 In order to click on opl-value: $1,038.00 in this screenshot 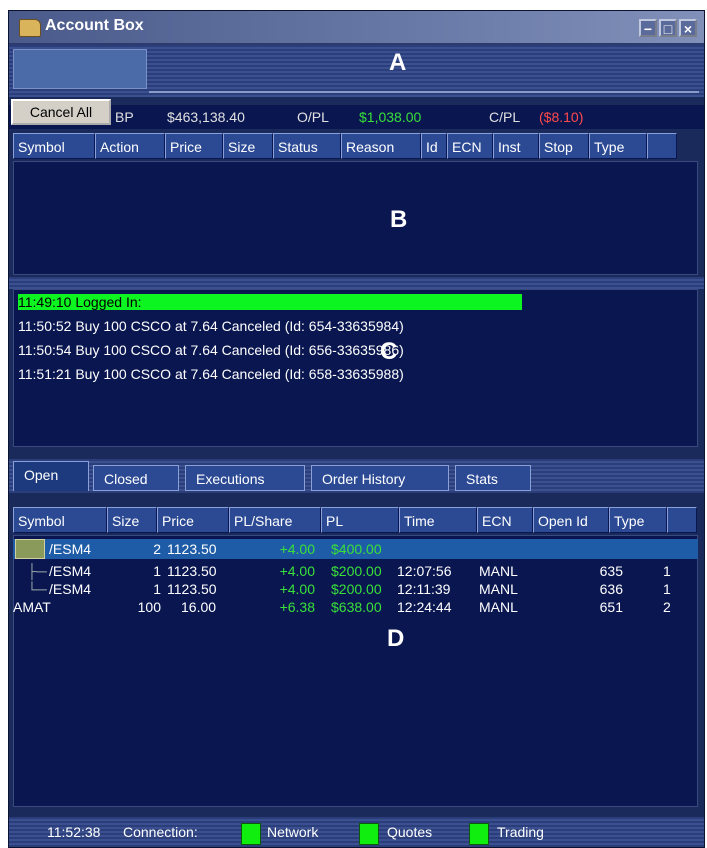, I will do `click(390, 117)`.